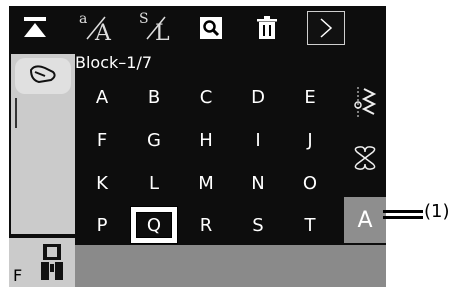 This screenshot has height=291, width=453. Describe the element at coordinates (310, 97) in the screenshot. I see `key-e: E` at that location.